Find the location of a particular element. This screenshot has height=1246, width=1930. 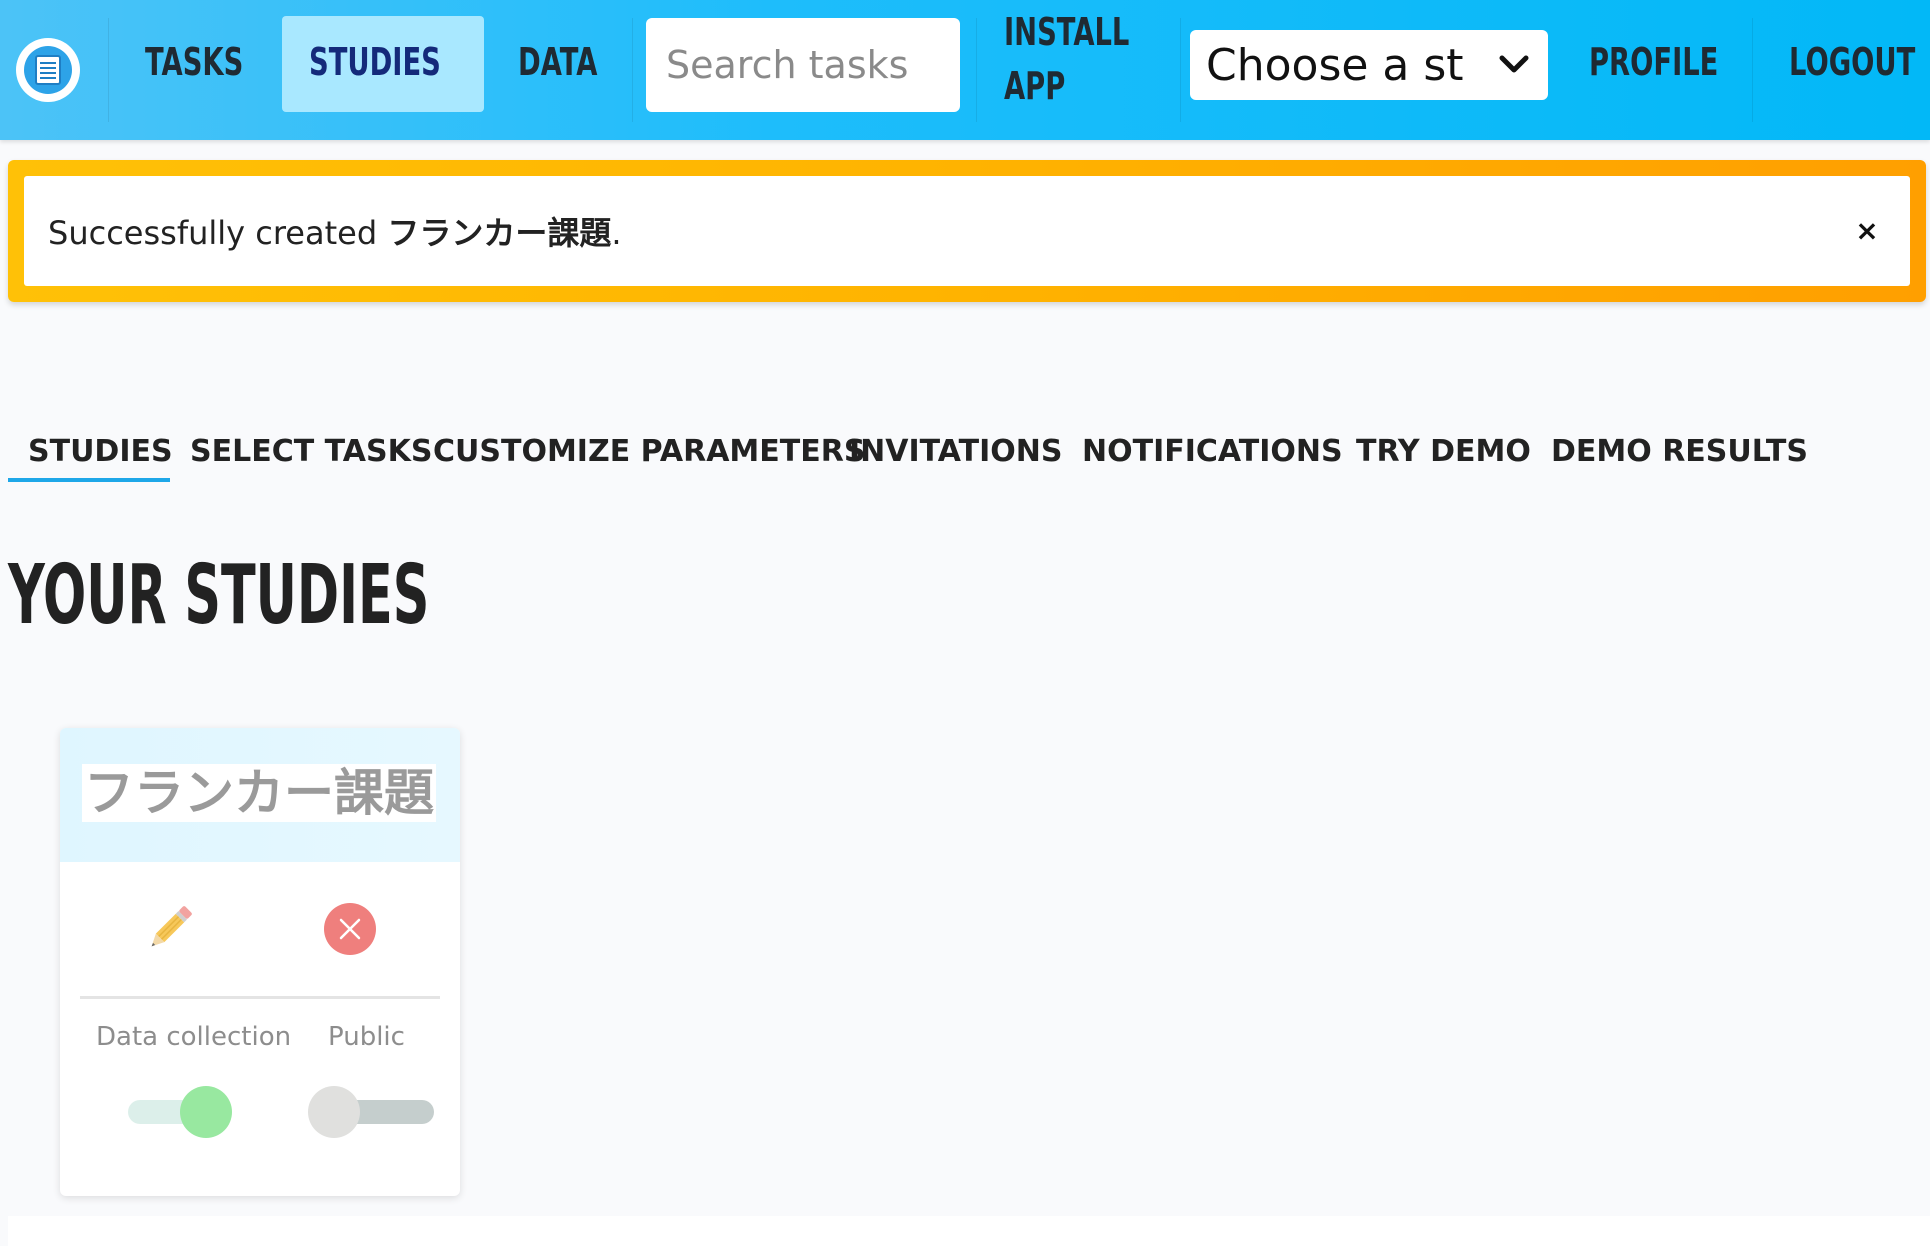

study-card-header: フランカー課題 is located at coordinates (260, 795).